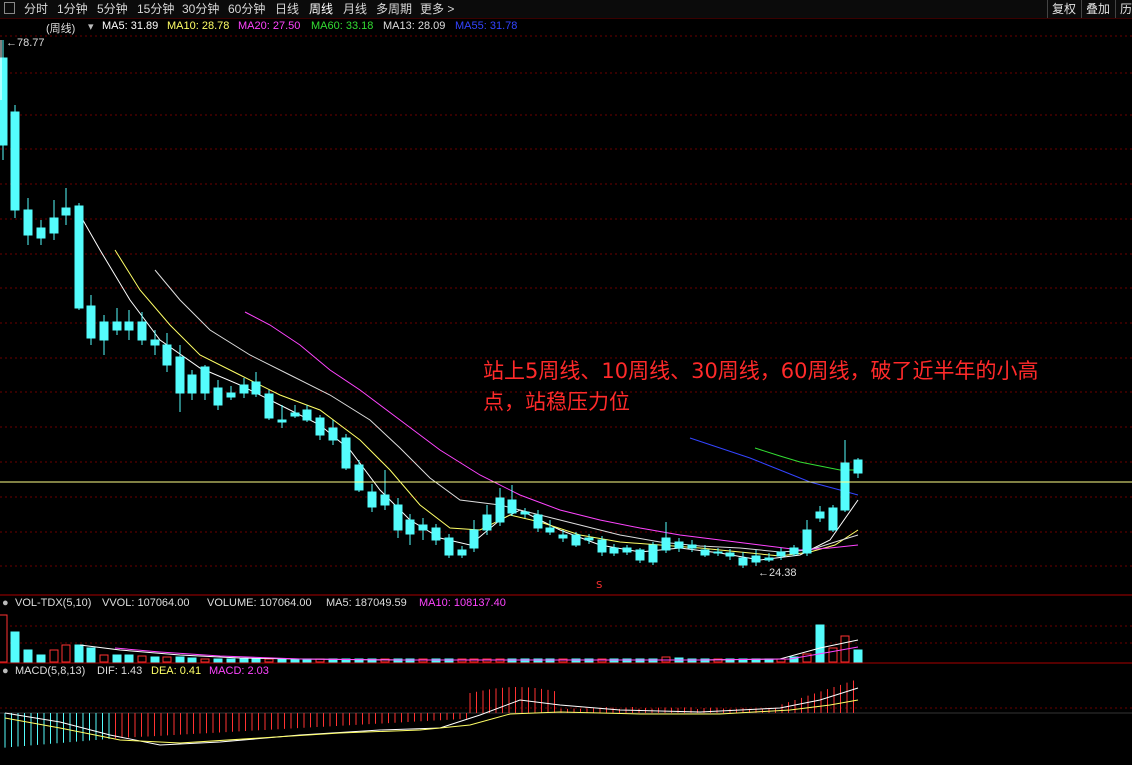 Image resolution: width=1132 pixels, height=765 pixels. I want to click on tab-monthly: 月线, so click(355, 9).